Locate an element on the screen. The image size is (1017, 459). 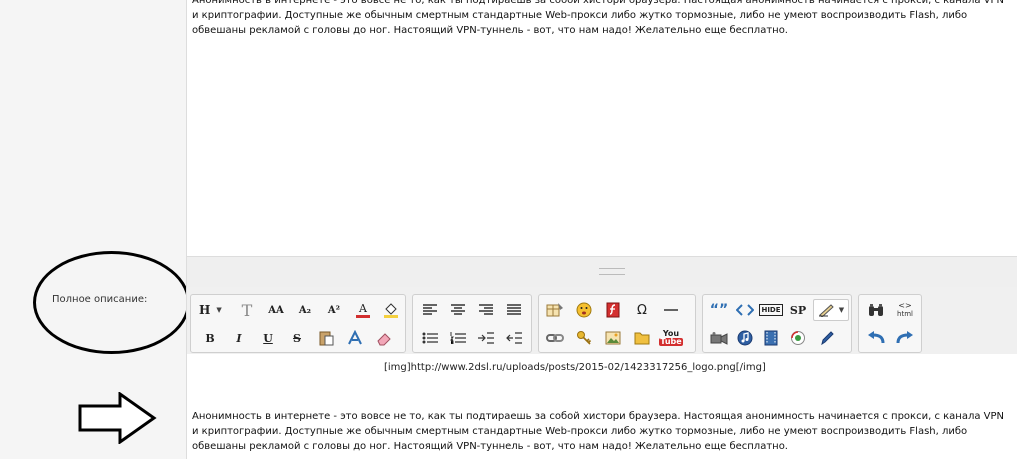
font-size-label: AA is located at coordinates (276, 310).